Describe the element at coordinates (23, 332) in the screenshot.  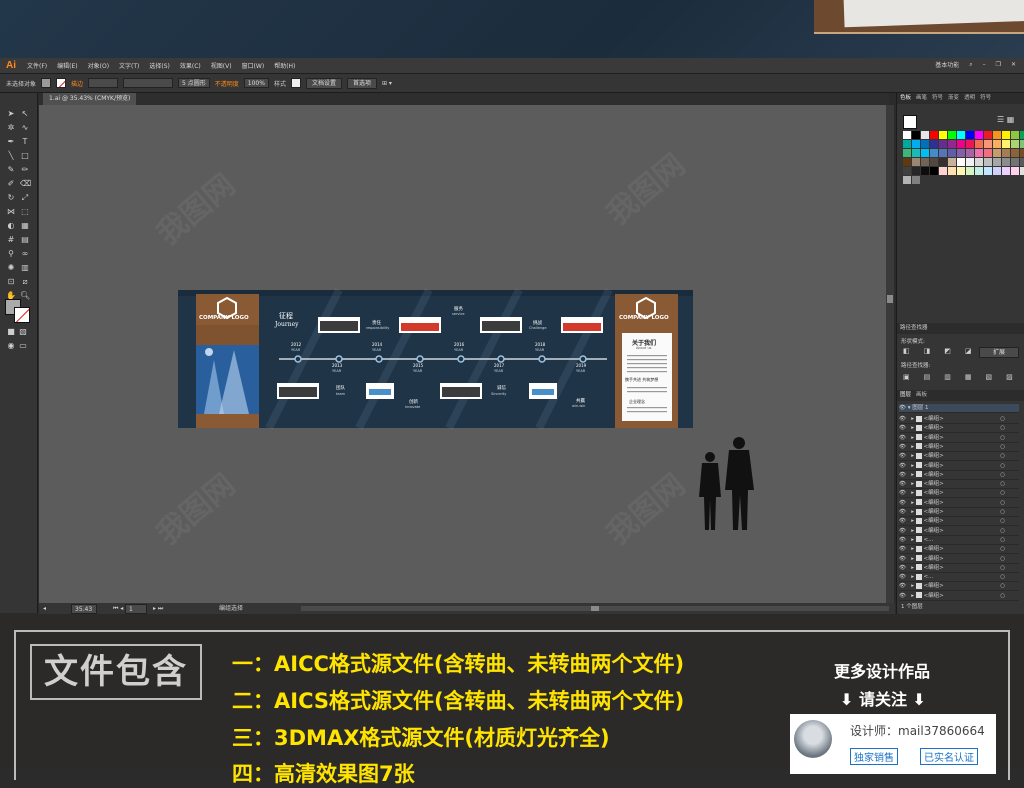
I see `gradient-mode-icon: ▧` at that location.